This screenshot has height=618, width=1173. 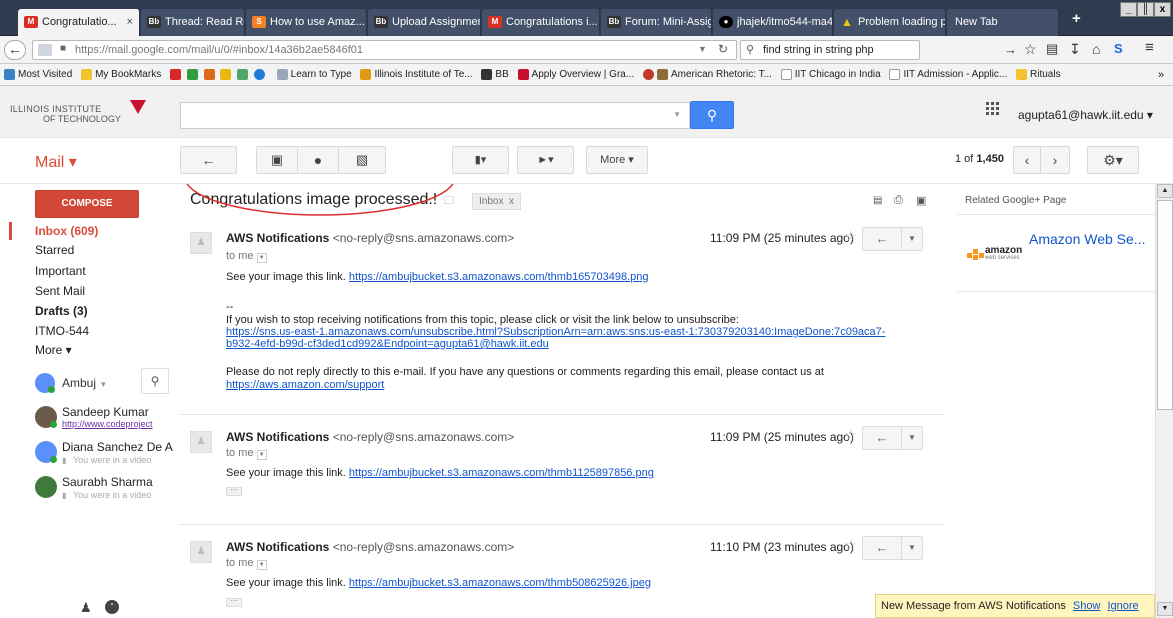 I want to click on contact-diana: Diana Sanchez De A ▮ You were in a video, so click(x=107, y=455).